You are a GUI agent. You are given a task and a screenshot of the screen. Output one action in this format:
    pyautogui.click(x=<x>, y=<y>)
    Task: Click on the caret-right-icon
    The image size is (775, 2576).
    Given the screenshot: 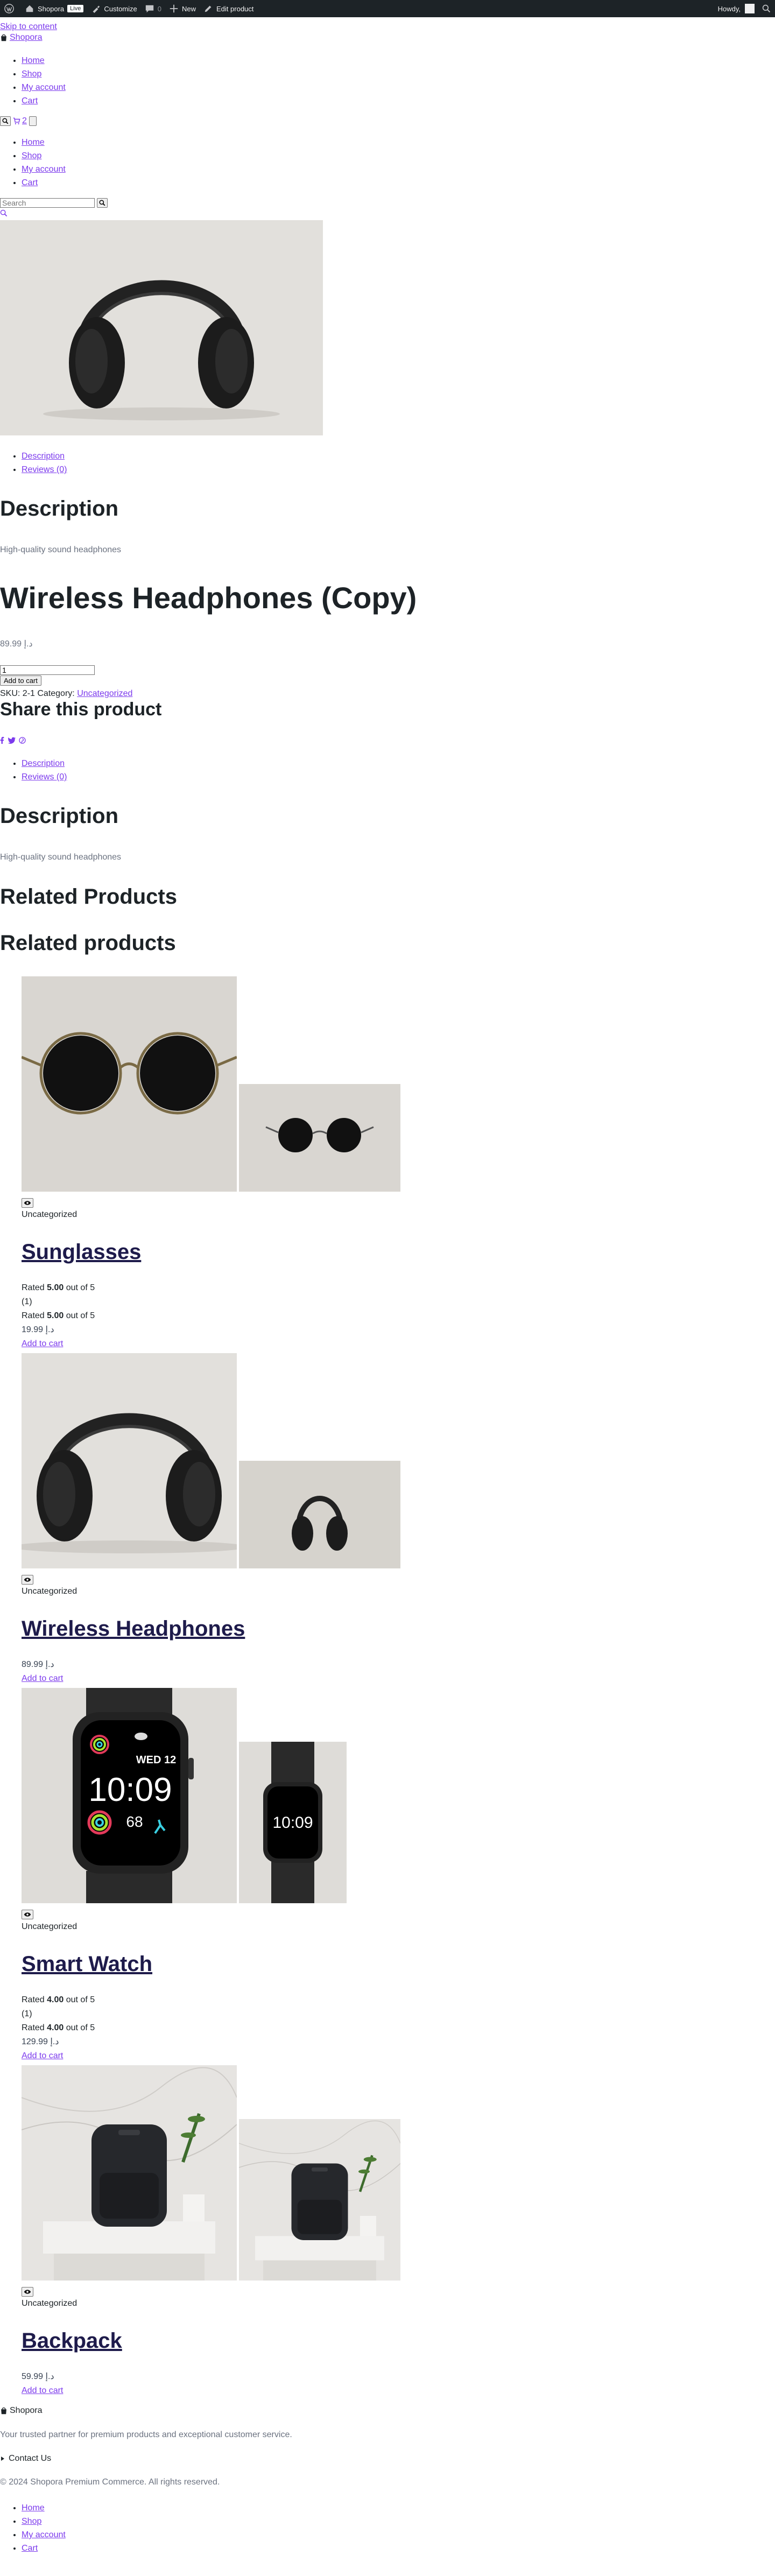 What is the action you would take?
    pyautogui.click(x=2, y=2459)
    